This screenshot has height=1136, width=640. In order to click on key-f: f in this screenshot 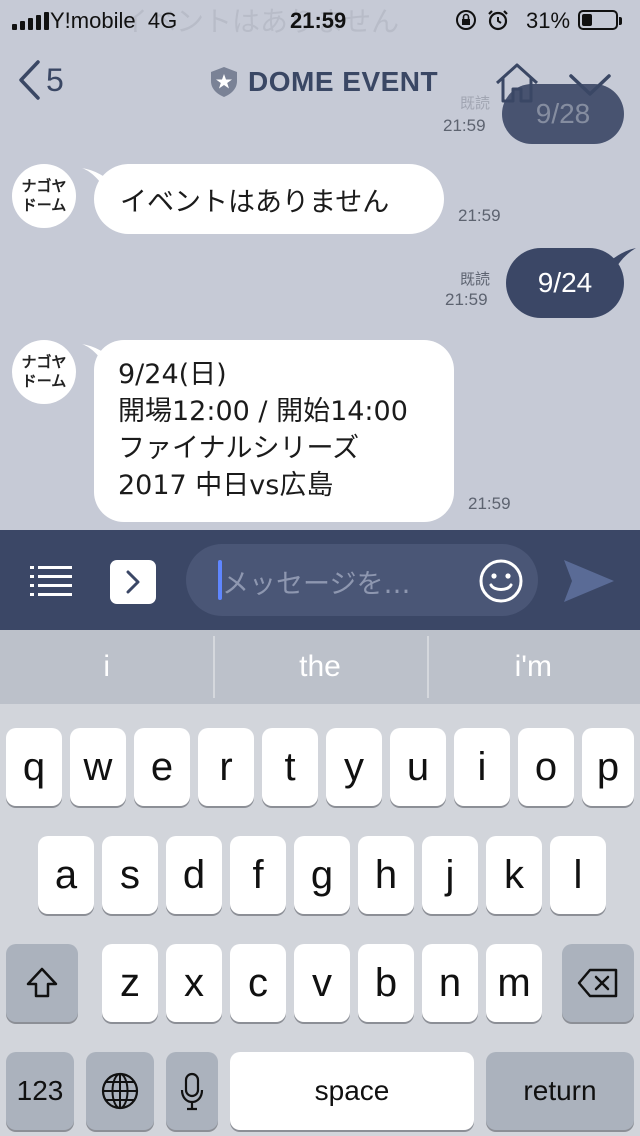, I will do `click(258, 875)`.